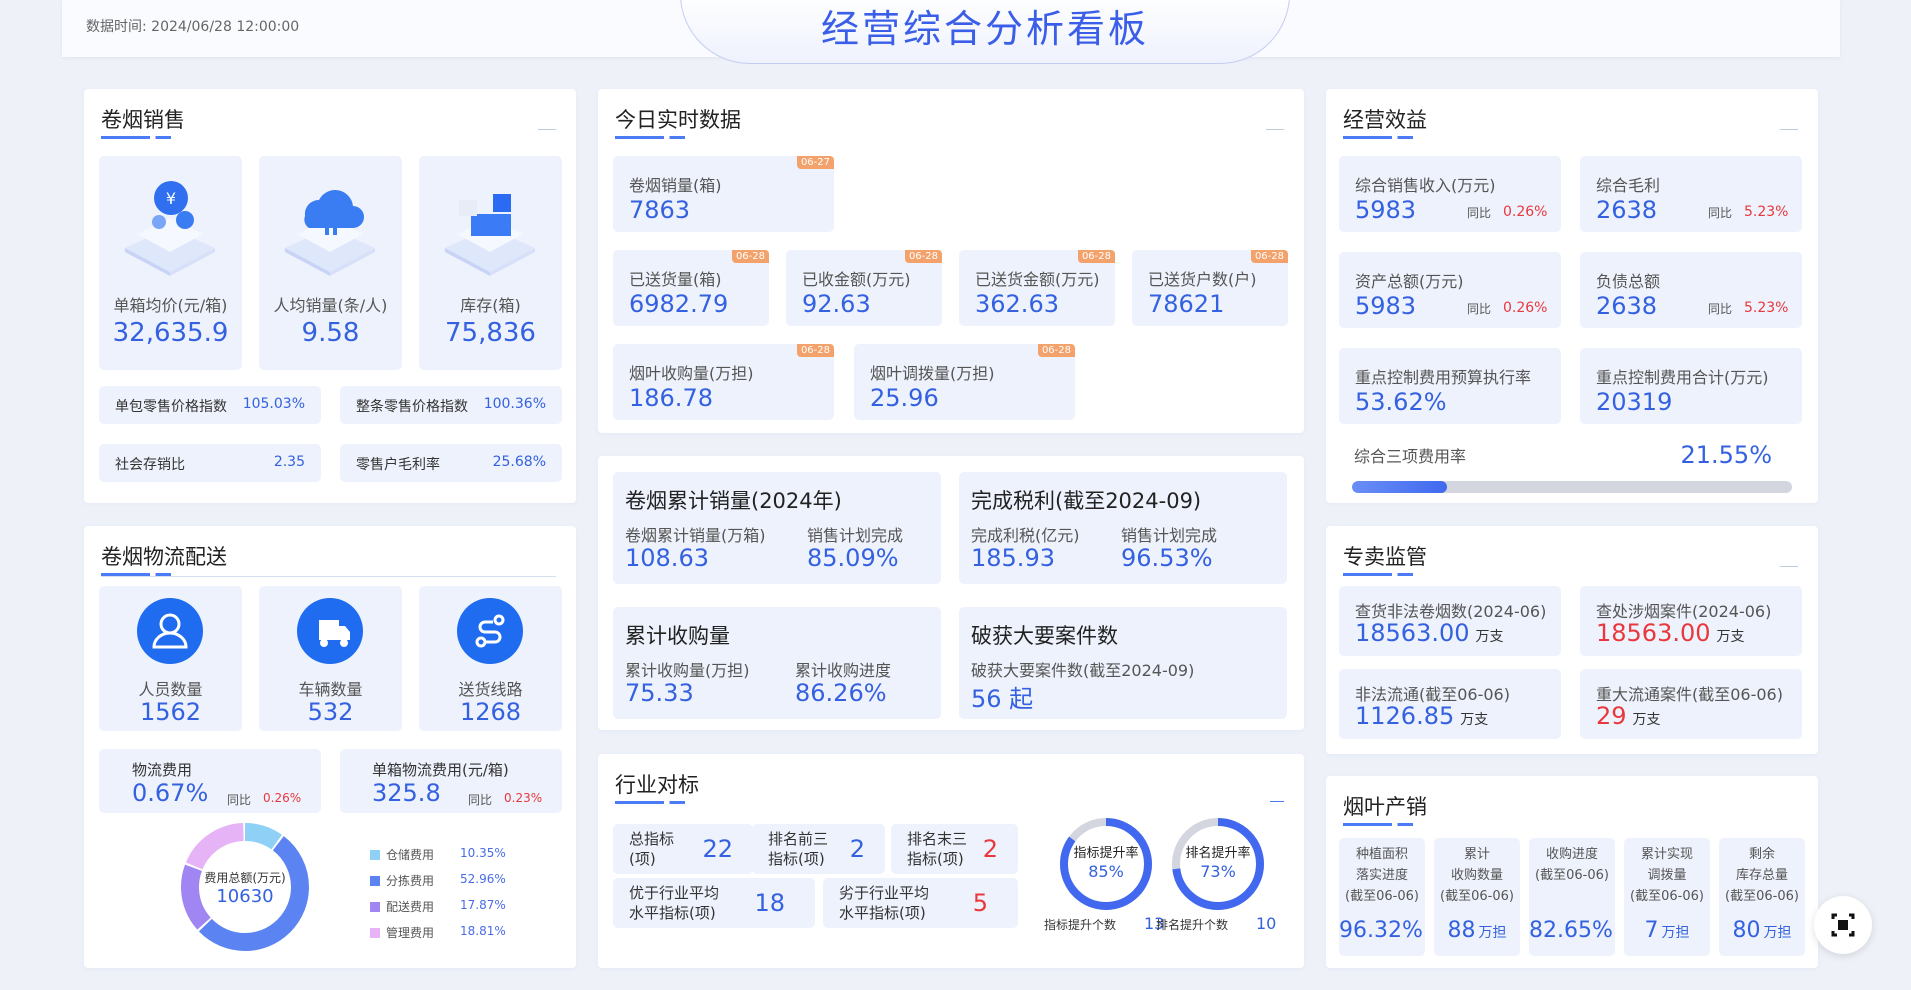 The image size is (1911, 990). Describe the element at coordinates (330, 712) in the screenshot. I see `logistics-card-value: 532` at that location.